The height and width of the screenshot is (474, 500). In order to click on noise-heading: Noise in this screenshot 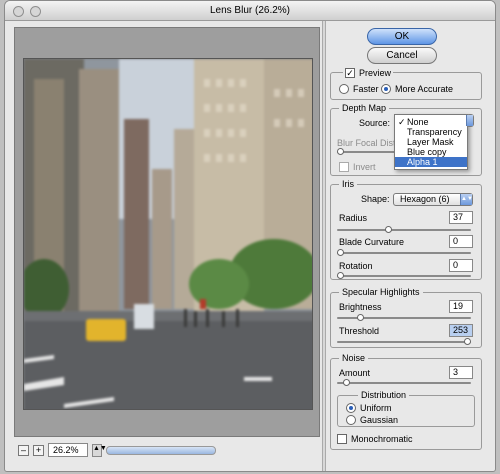, I will do `click(354, 358)`.